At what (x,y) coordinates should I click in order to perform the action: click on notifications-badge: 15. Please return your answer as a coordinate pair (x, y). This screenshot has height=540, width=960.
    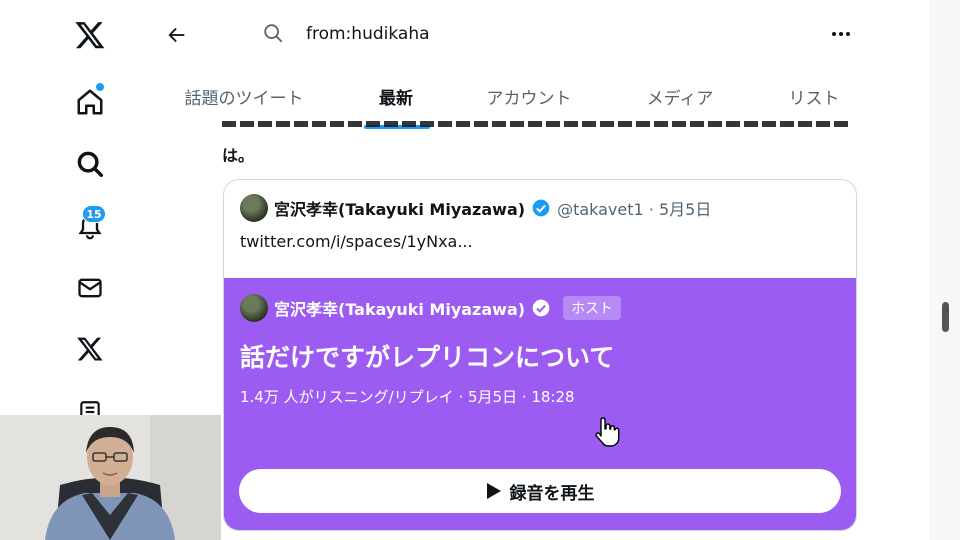
    Looking at the image, I should click on (94, 214).